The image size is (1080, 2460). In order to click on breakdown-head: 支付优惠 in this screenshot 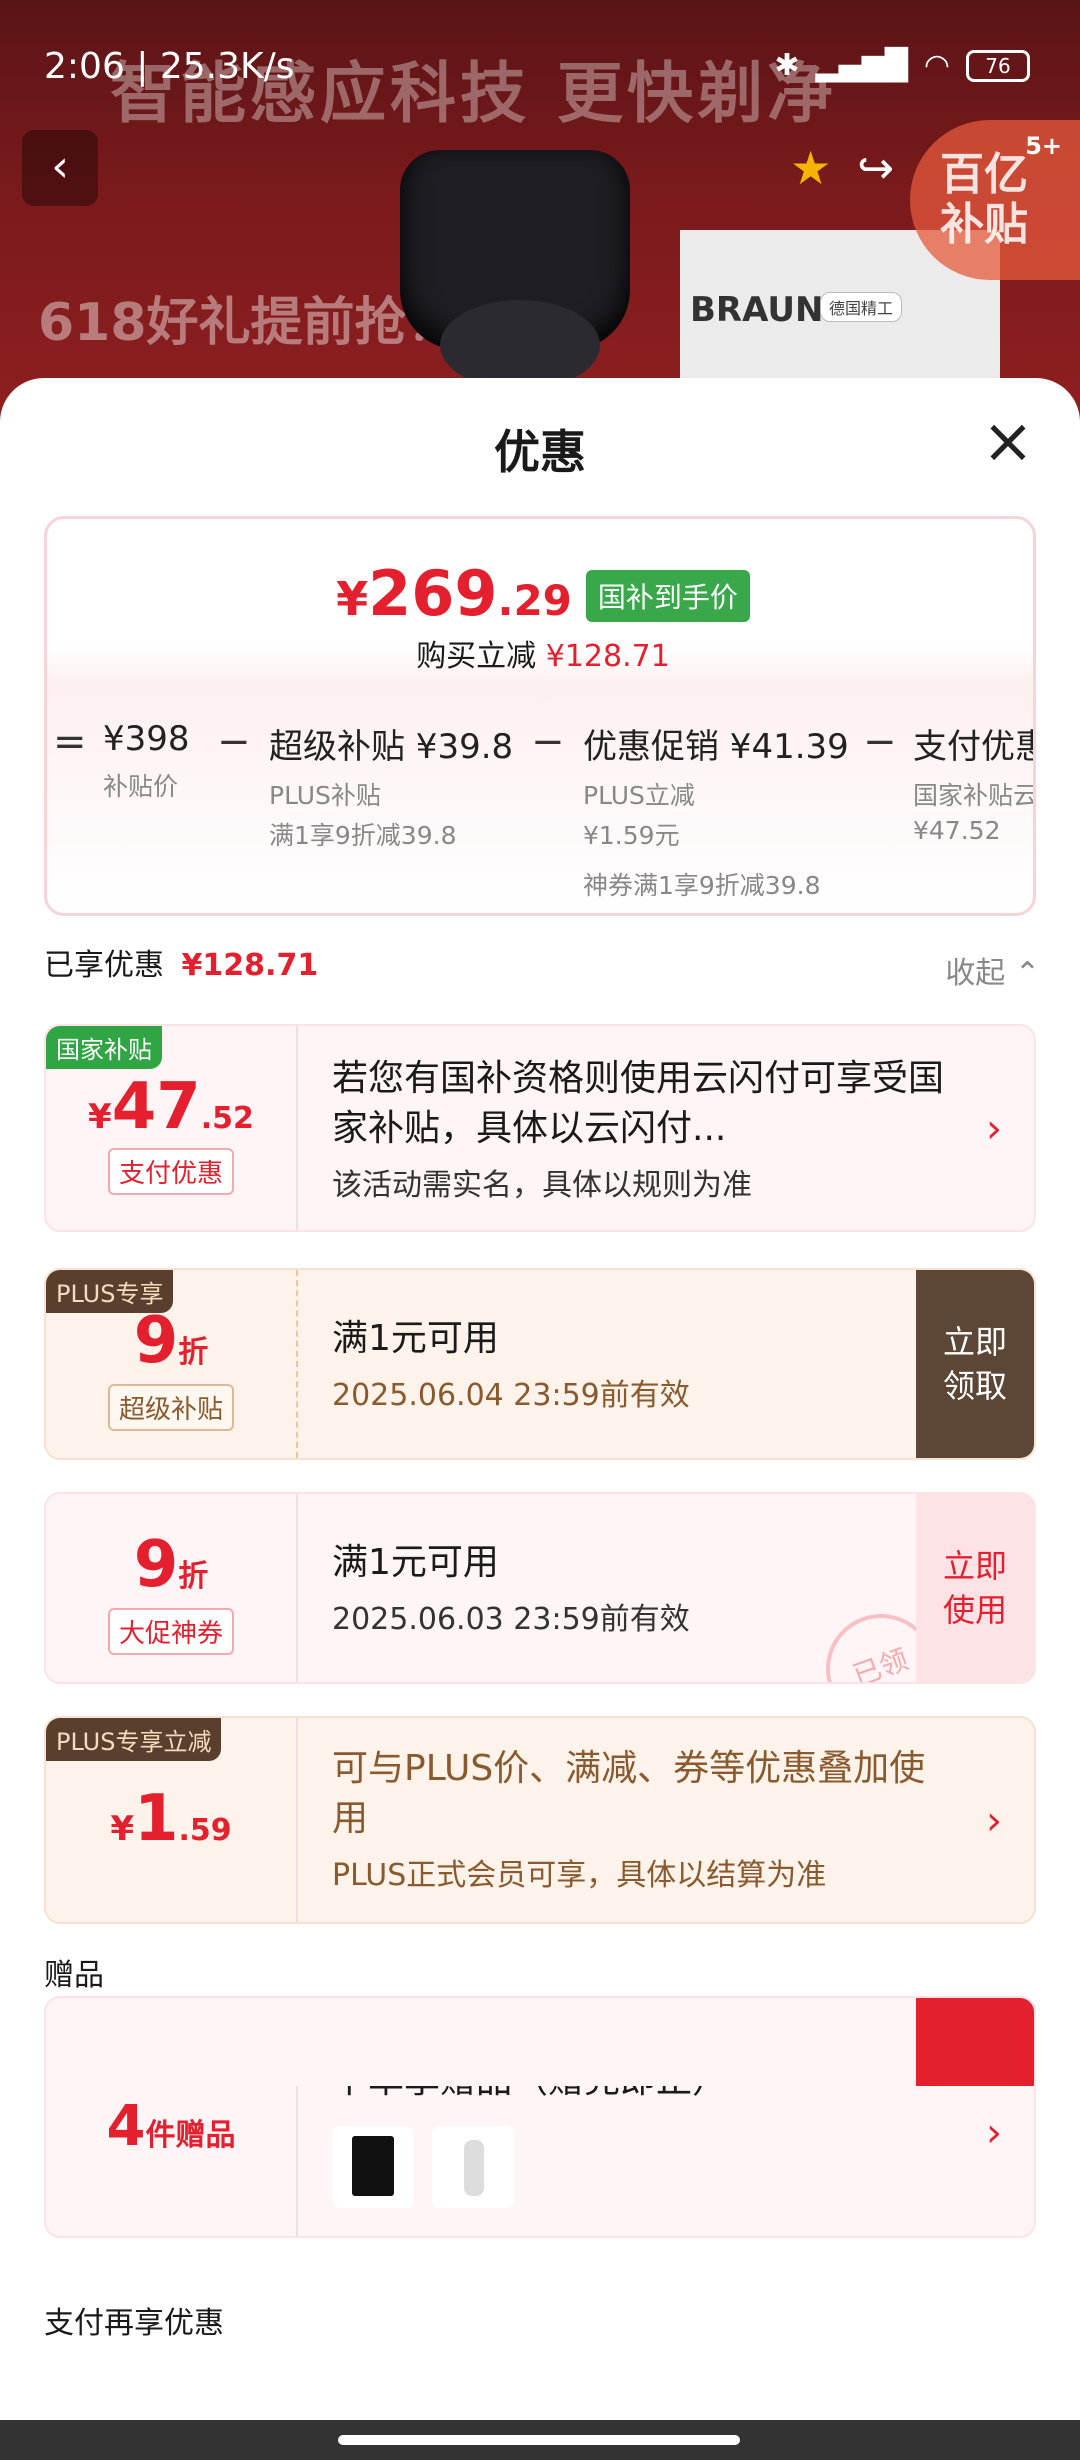, I will do `click(974, 747)`.